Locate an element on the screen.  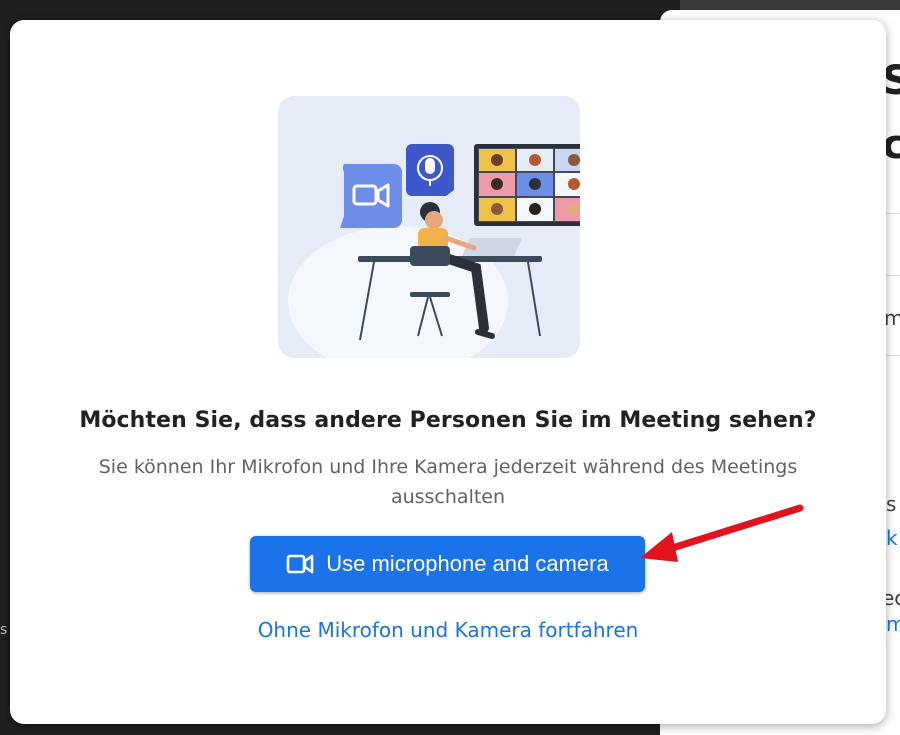
background-link-fragment: k is located at coordinates (892, 538).